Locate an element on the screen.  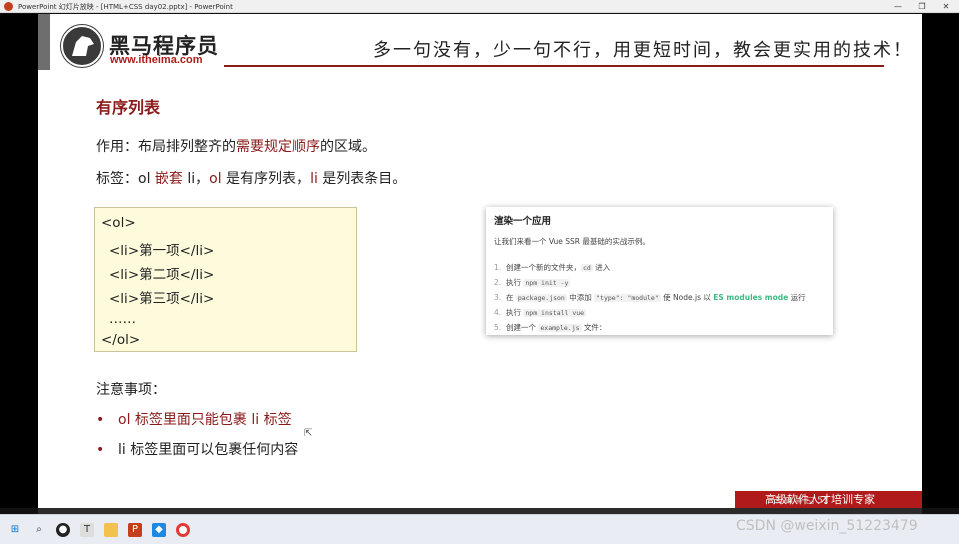
bullet-item: • li 标签里面可以包裹任何内容 is located at coordinates (197, 449).